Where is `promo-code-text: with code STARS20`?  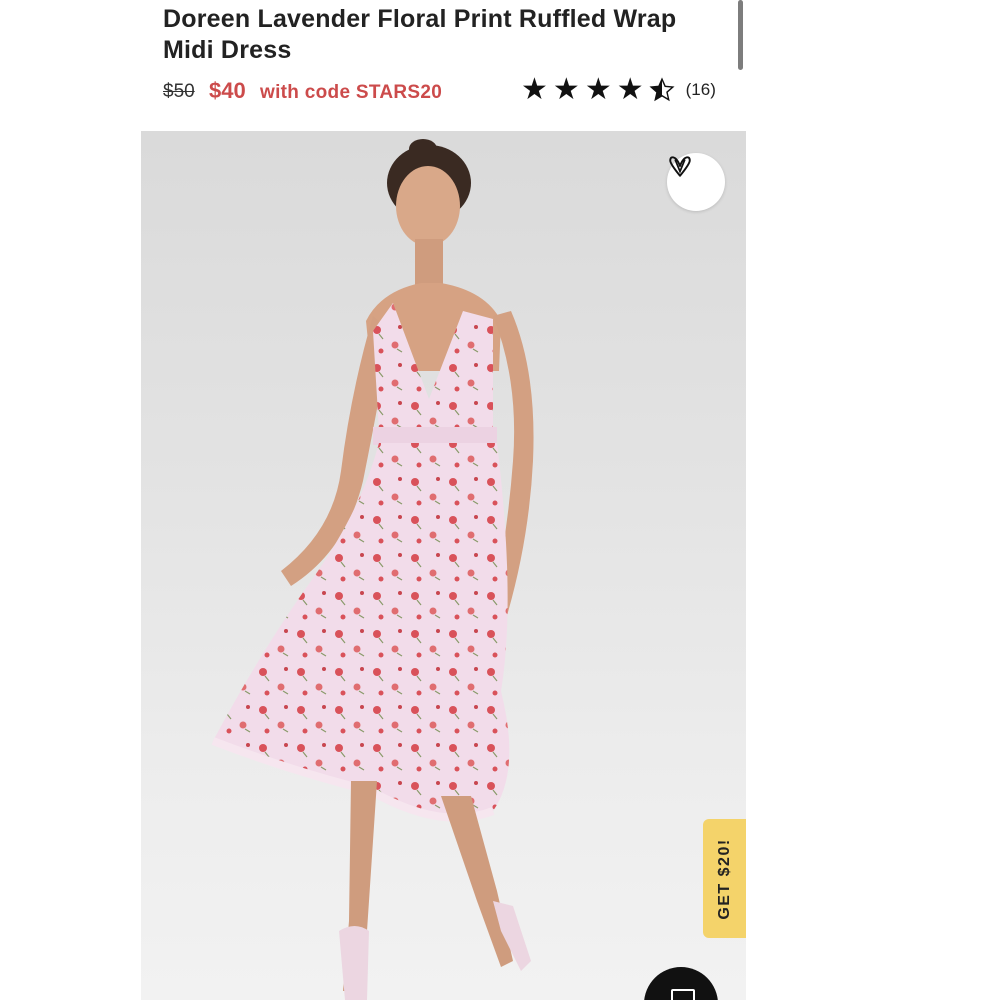 promo-code-text: with code STARS20 is located at coordinates (351, 92).